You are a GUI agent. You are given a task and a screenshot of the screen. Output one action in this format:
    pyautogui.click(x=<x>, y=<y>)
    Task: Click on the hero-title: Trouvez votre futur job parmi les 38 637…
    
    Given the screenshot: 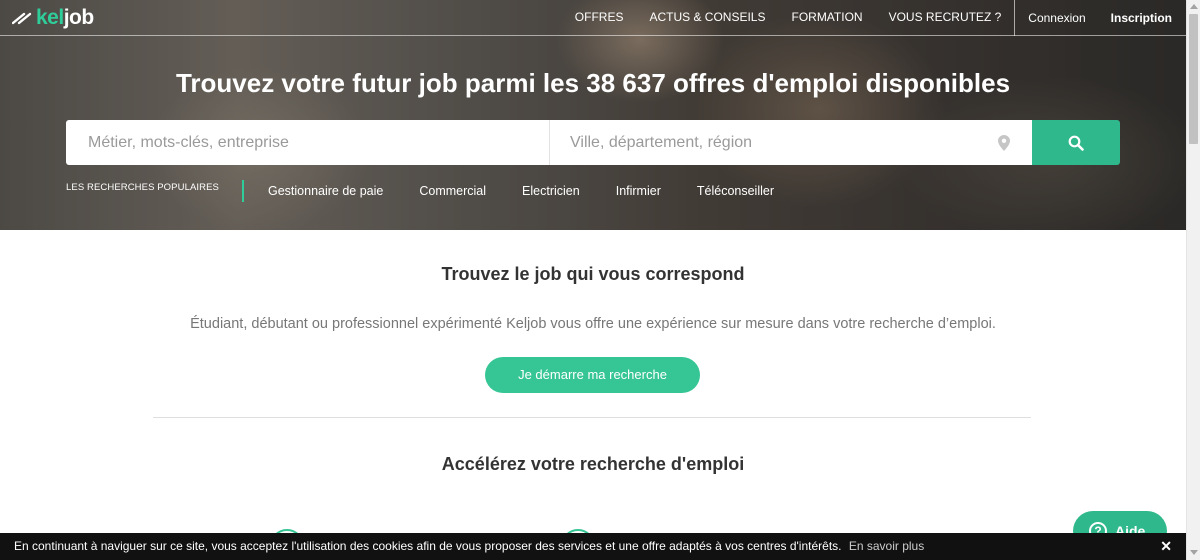 What is the action you would take?
    pyautogui.click(x=593, y=83)
    